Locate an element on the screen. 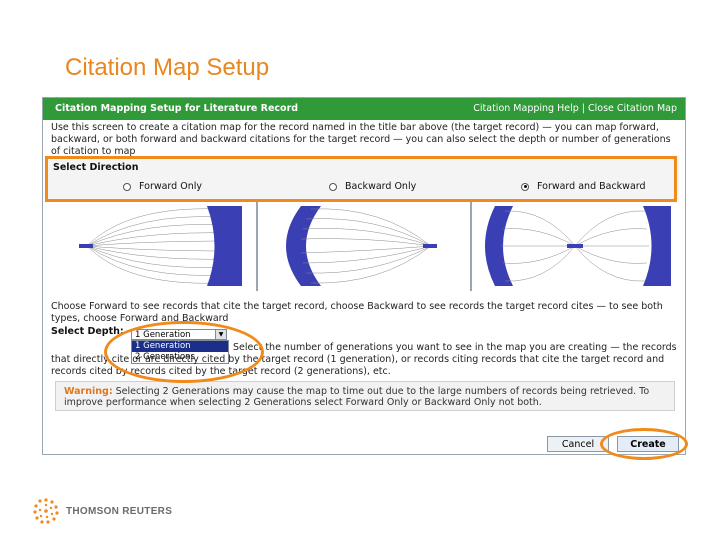 This screenshot has width=720, height=540. backward-map-thumbnail is located at coordinates (364, 246).